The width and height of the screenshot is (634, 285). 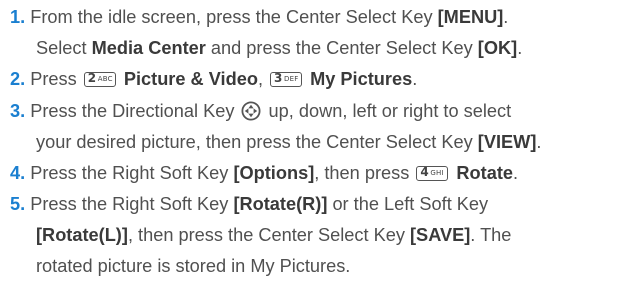 What do you see at coordinates (135, 111) in the screenshot?
I see `step-text: Press the Directional Key` at bounding box center [135, 111].